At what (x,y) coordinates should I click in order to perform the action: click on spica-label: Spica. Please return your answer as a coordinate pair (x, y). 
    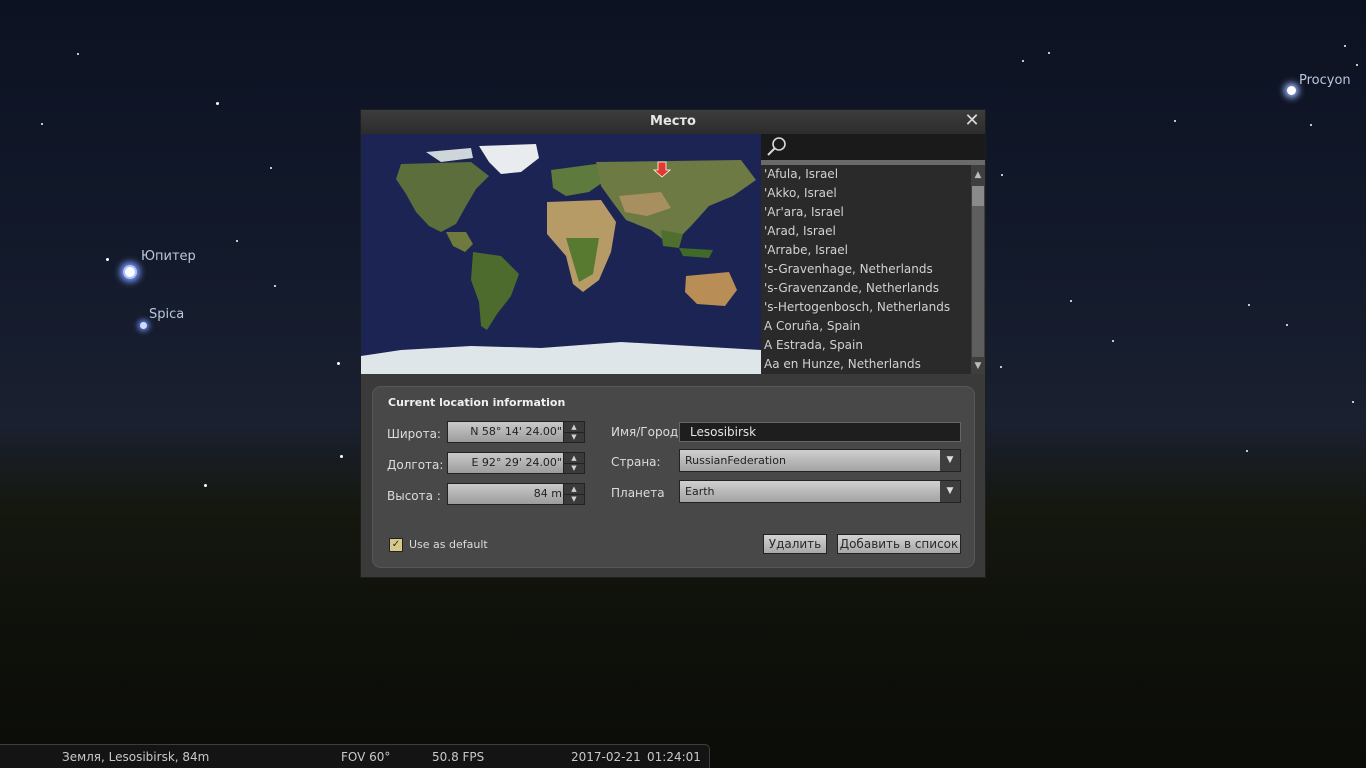
    Looking at the image, I should click on (167, 314).